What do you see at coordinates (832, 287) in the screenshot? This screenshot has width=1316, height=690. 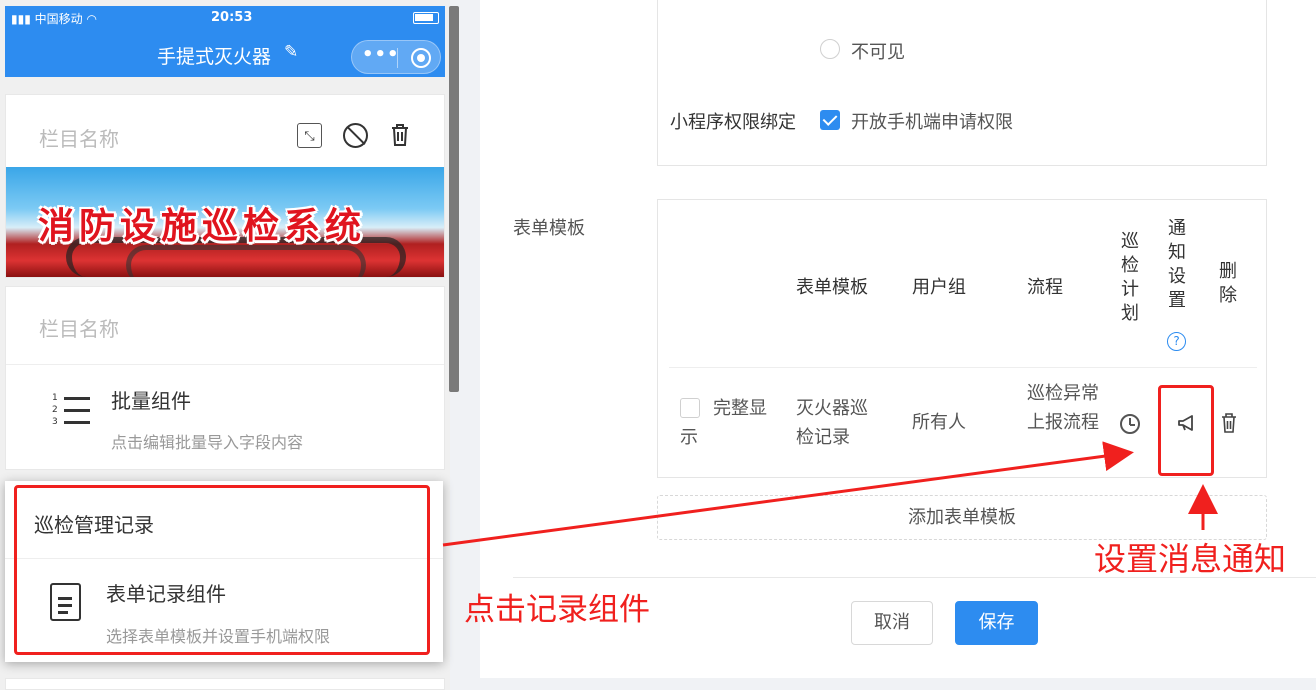 I see `header-template: 表单模板` at bounding box center [832, 287].